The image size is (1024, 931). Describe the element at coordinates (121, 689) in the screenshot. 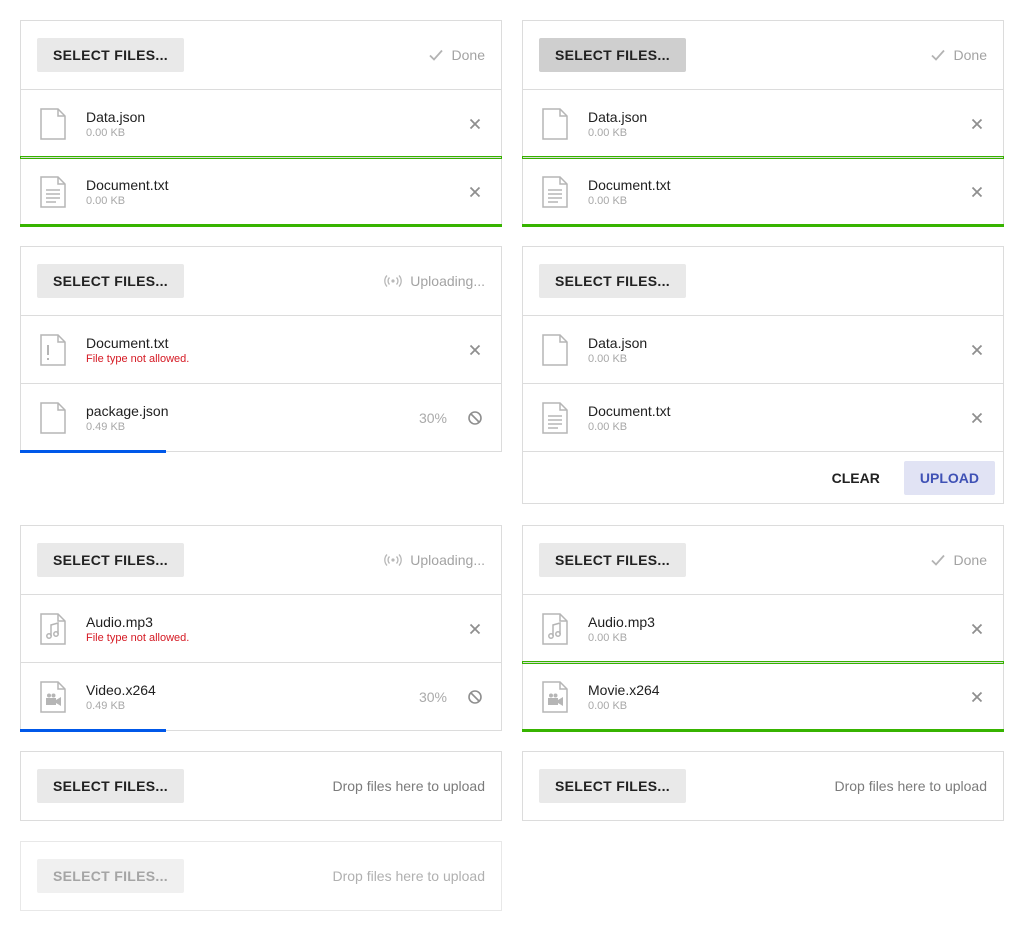

I see `file-name: Video.x264` at that location.